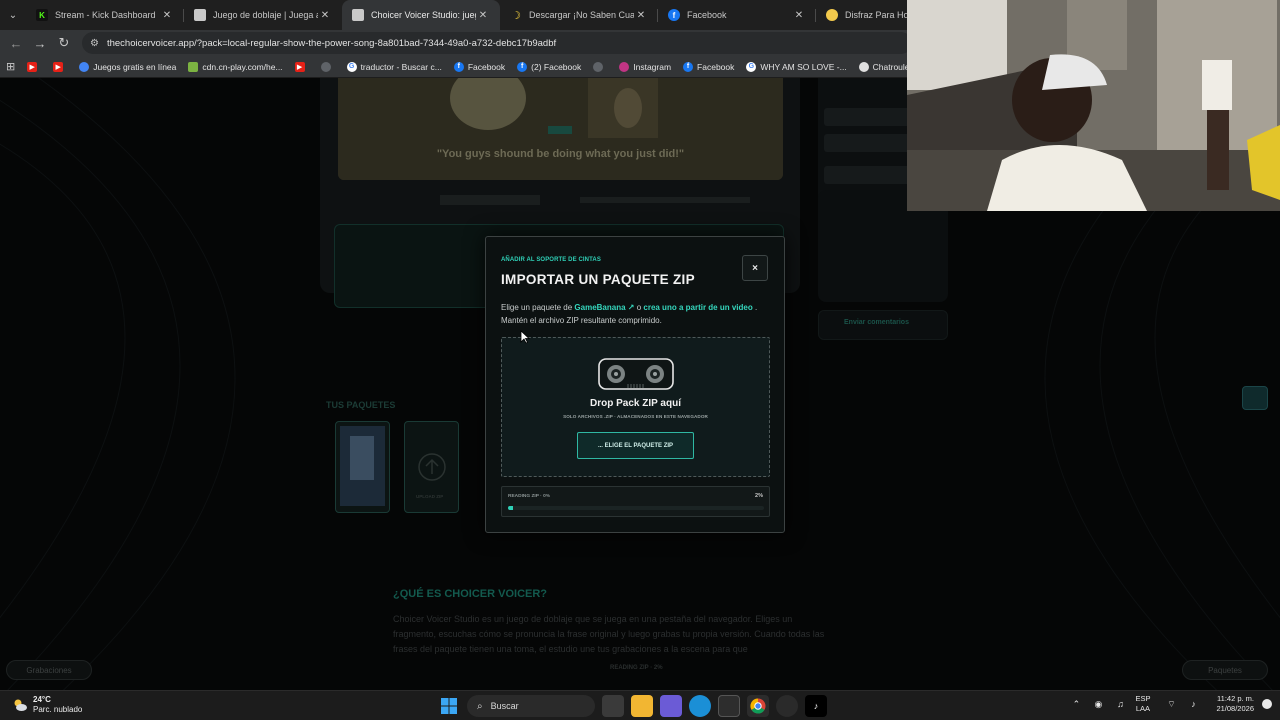  I want to click on gamebanana-link: GameBanana ↗, so click(604, 307).